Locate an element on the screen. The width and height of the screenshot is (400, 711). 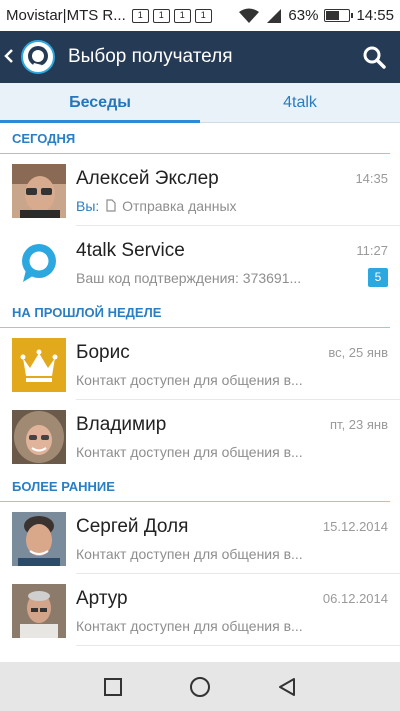
tab-4talk: 4talk is located at coordinates (300, 102).